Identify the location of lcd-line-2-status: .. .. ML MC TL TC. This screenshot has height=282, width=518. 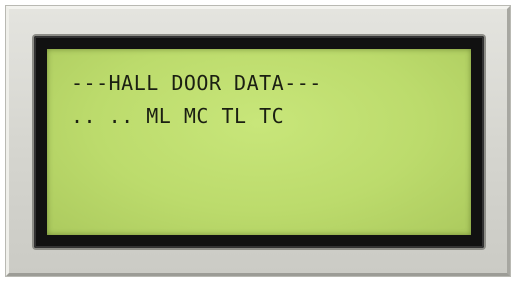
(178, 116).